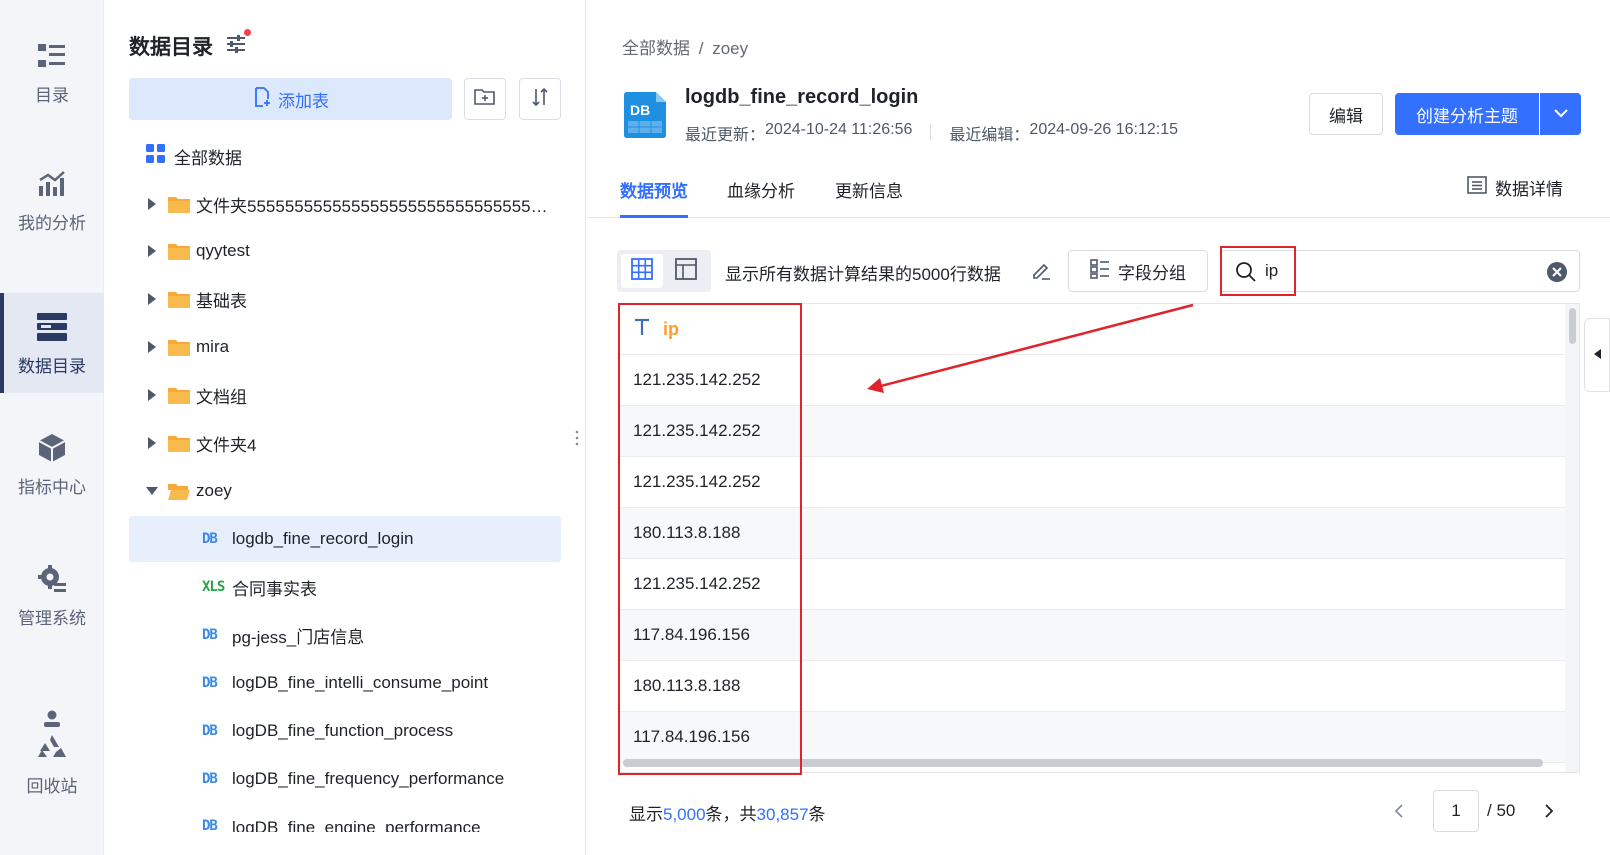  Describe the element at coordinates (686, 271) in the screenshot. I see `layout-view-button` at that location.